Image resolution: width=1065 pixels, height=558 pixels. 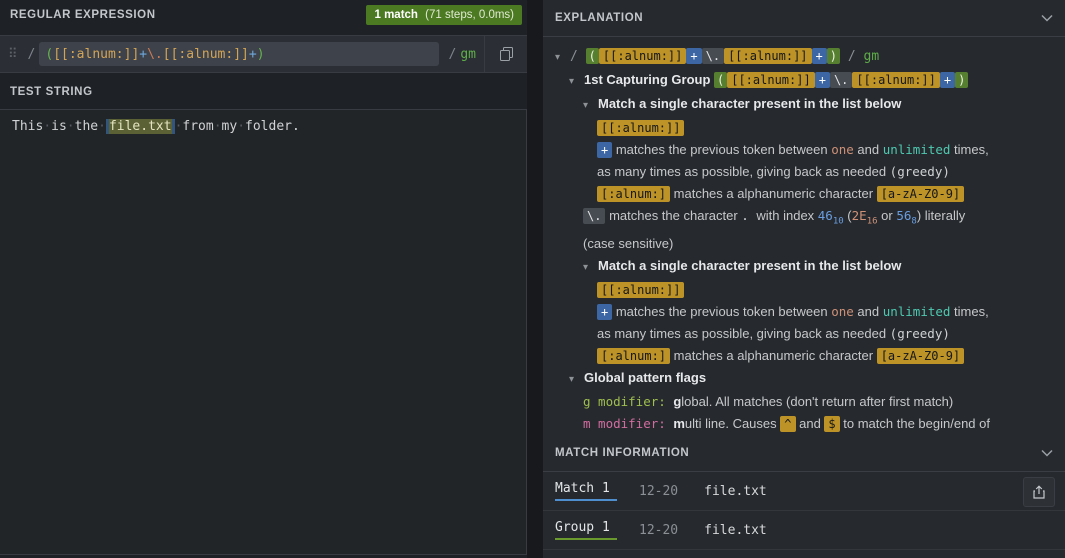 What do you see at coordinates (804, 57) in the screenshot?
I see `explanation-line: ▾ / ([[:alnum:]] + \. [[:alnum:]] +) / gm` at bounding box center [804, 57].